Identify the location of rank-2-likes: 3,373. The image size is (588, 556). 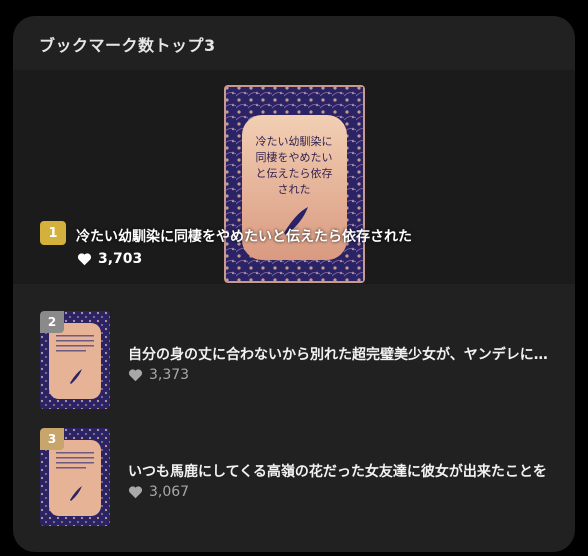
(158, 375).